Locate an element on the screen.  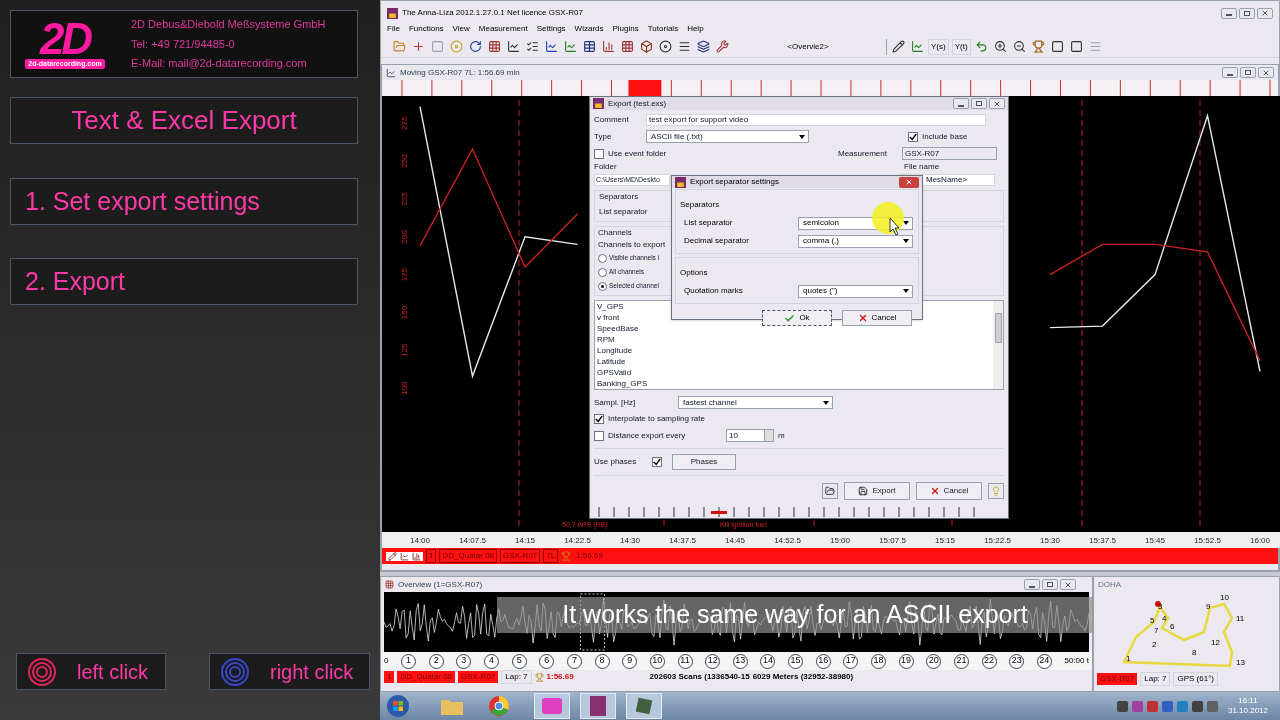
measurement-field: GSX-R07 is located at coordinates (949, 153).